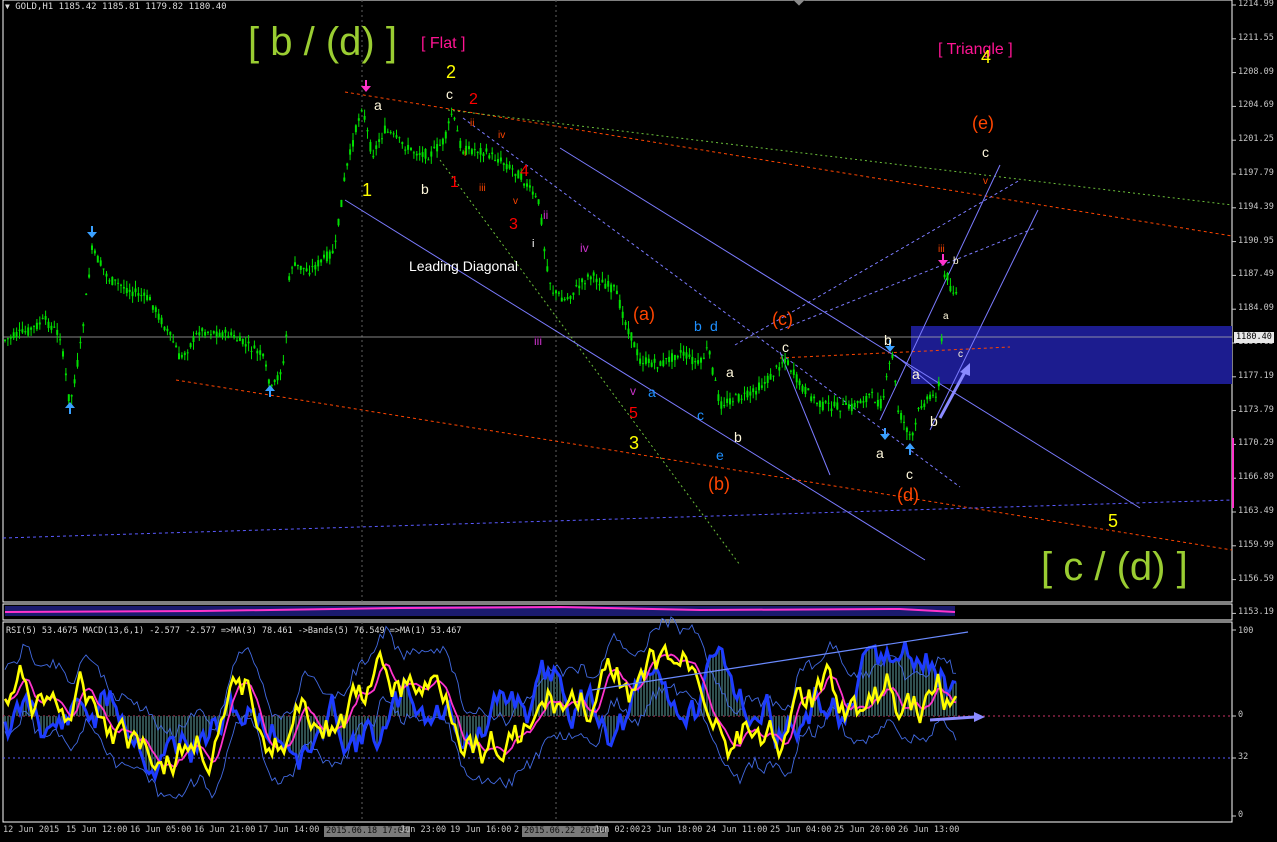 The image size is (1277, 842). What do you see at coordinates (481, 830) in the screenshot?
I see `time-axis-label: 19 Jun 16:00` at bounding box center [481, 830].